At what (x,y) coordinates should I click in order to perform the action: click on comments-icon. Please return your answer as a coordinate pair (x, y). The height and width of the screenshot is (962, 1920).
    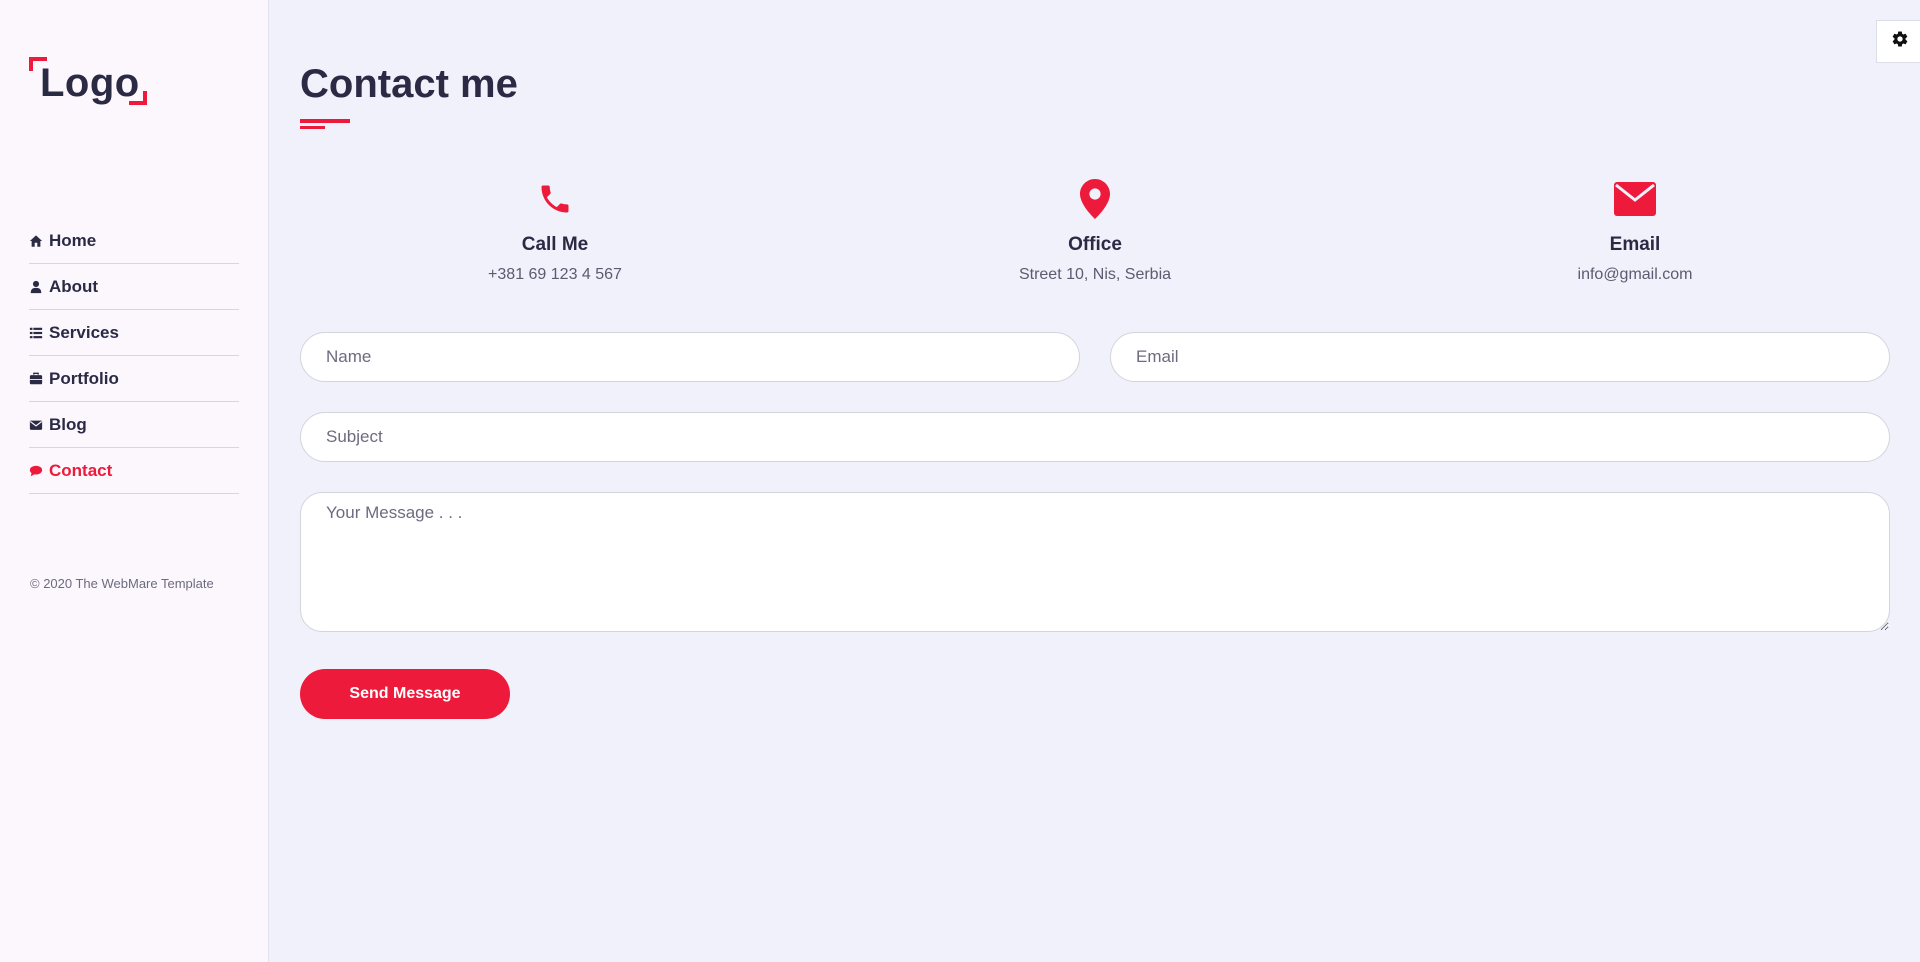
    Looking at the image, I should click on (36, 471).